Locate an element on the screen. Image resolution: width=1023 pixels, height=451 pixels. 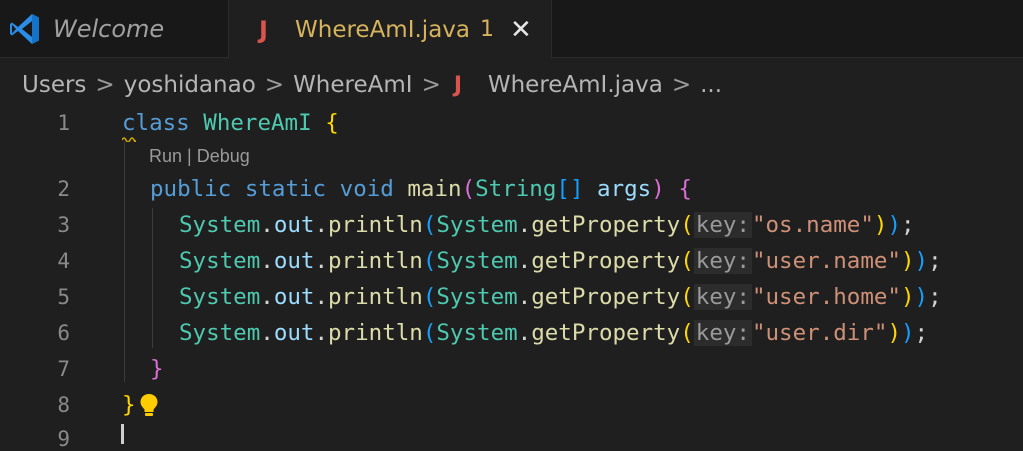
code-line-1: class WhereAmI { is located at coordinates (230, 123).